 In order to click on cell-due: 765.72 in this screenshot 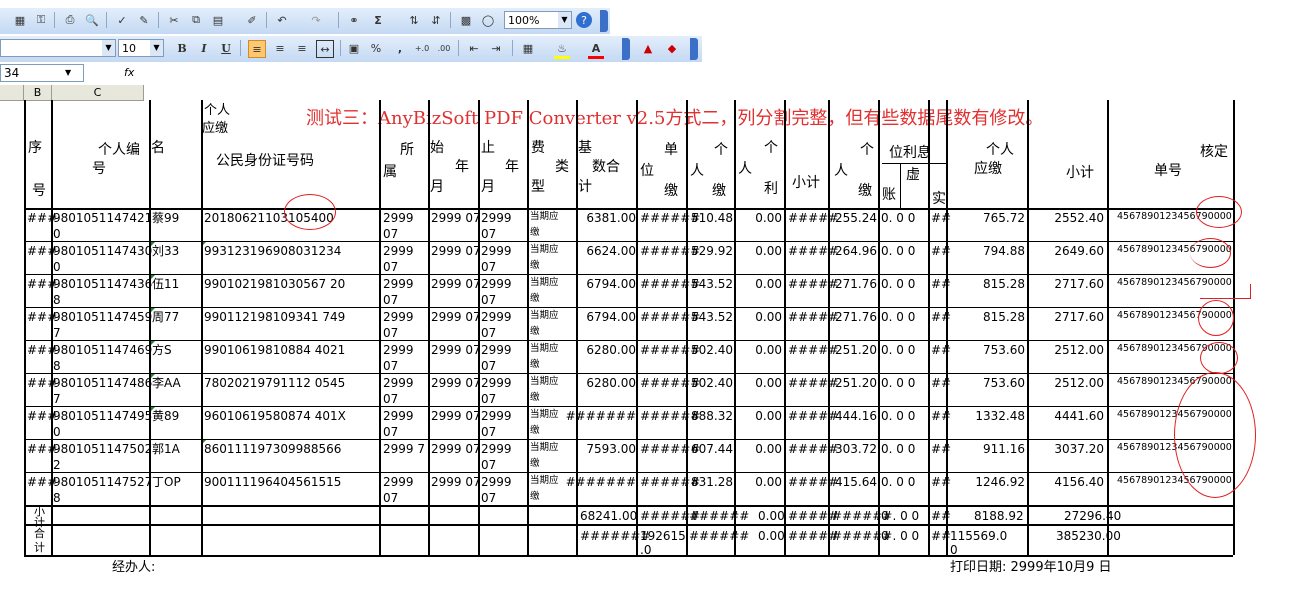, I will do `click(1004, 218)`.